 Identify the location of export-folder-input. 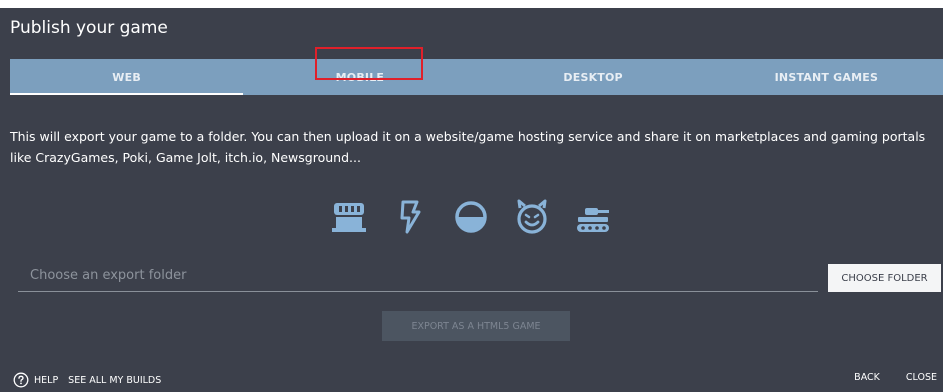
(418, 275).